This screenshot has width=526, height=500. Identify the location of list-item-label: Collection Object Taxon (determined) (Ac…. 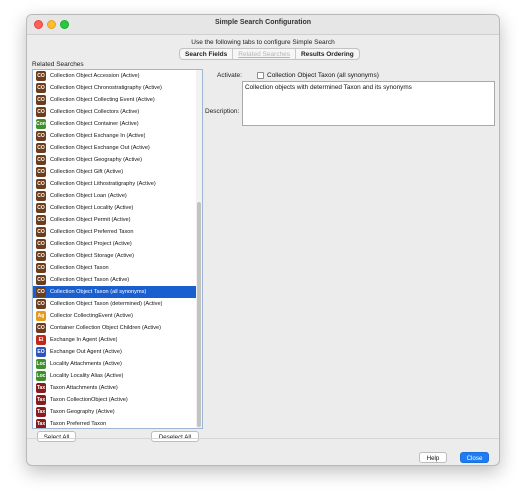
(106, 304).